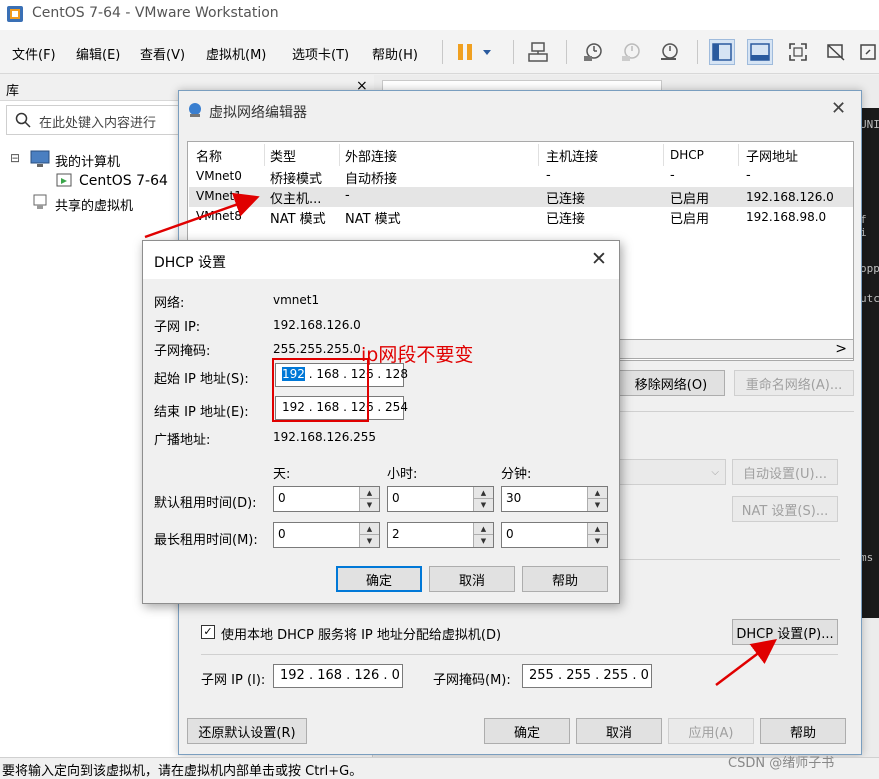  What do you see at coordinates (15, 14) in the screenshot?
I see `vmware-app-icon` at bounding box center [15, 14].